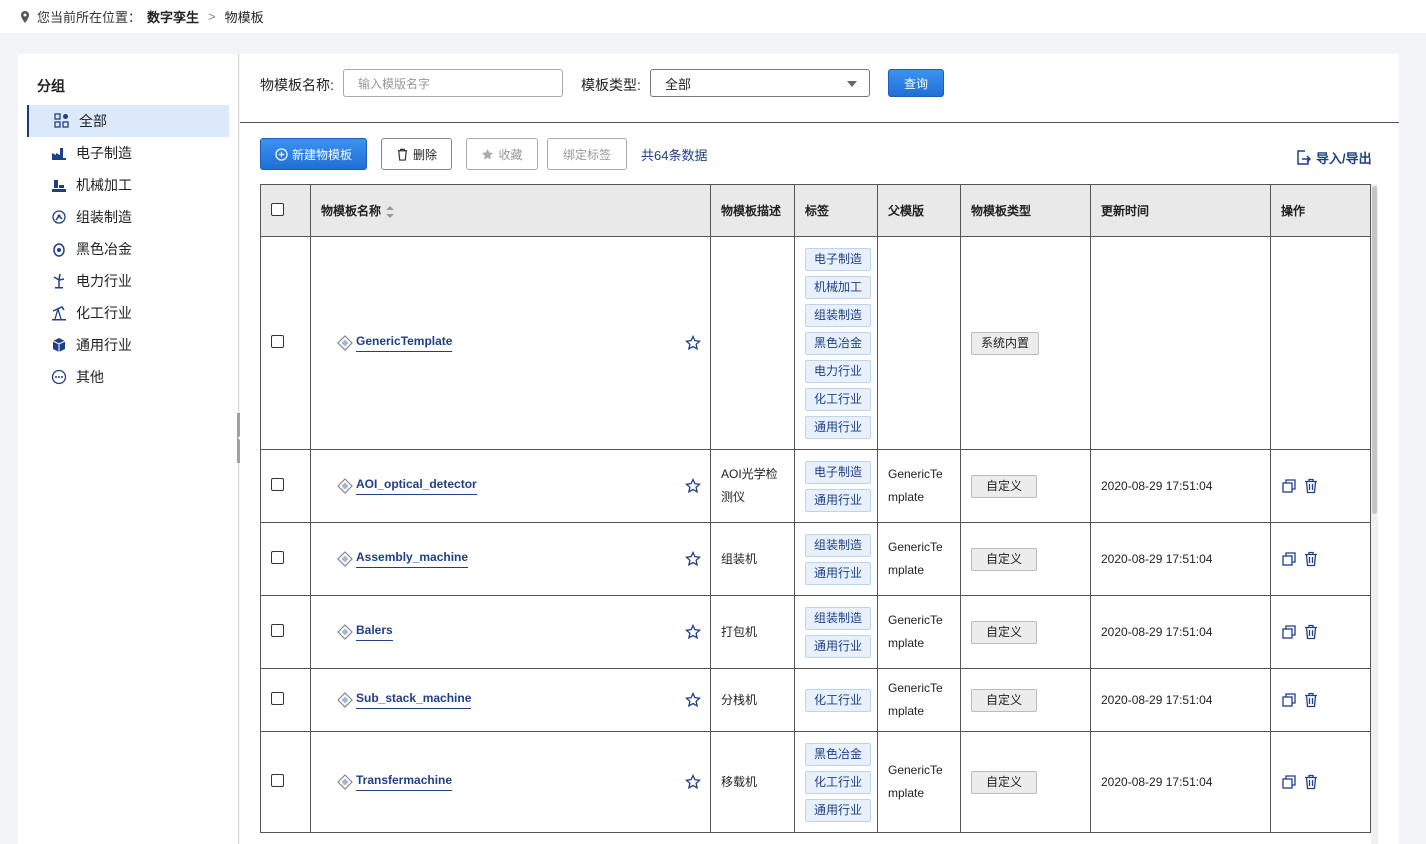 This screenshot has width=1426, height=844. I want to click on breadcrumb-prefix: 您当前所在位置：, so click(89, 17).